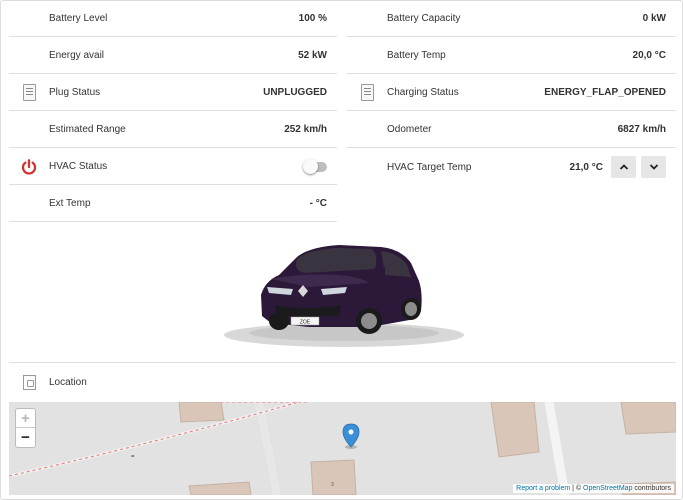 The height and width of the screenshot is (500, 683). Describe the element at coordinates (77, 55) in the screenshot. I see `energy-avail-label: Energy avail` at that location.